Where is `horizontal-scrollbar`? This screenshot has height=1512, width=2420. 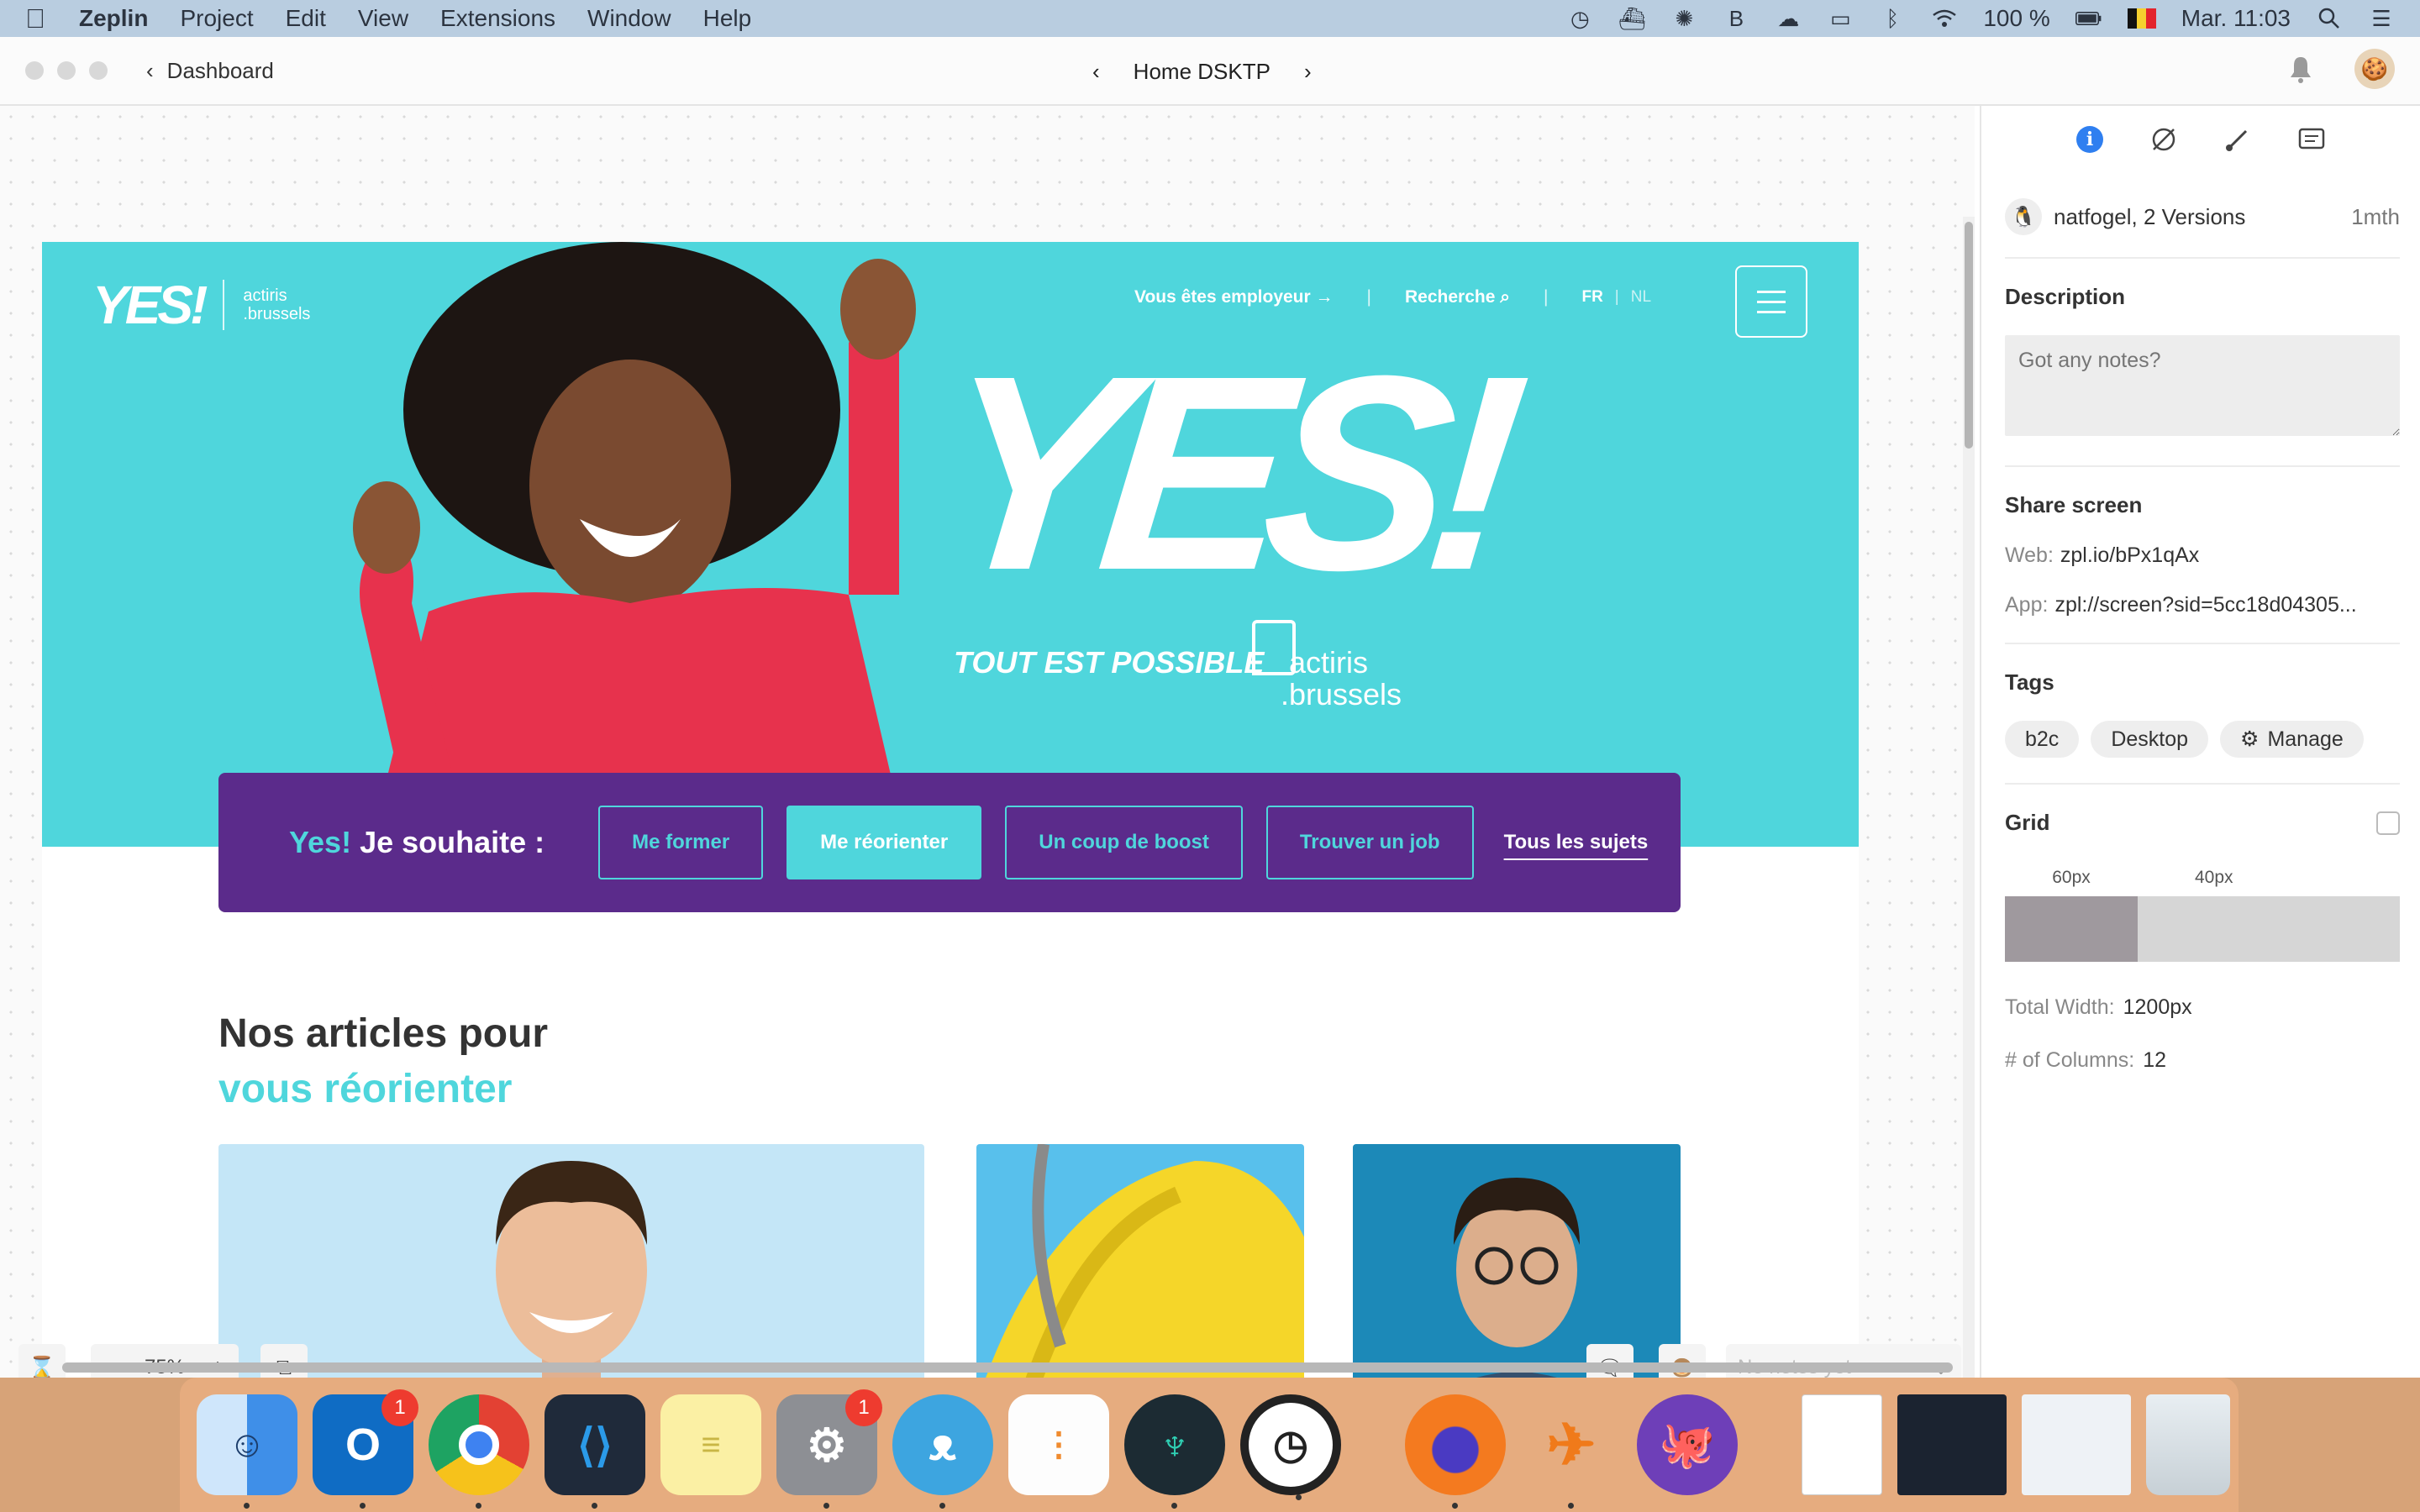
horizontal-scrollbar is located at coordinates (1007, 1369).